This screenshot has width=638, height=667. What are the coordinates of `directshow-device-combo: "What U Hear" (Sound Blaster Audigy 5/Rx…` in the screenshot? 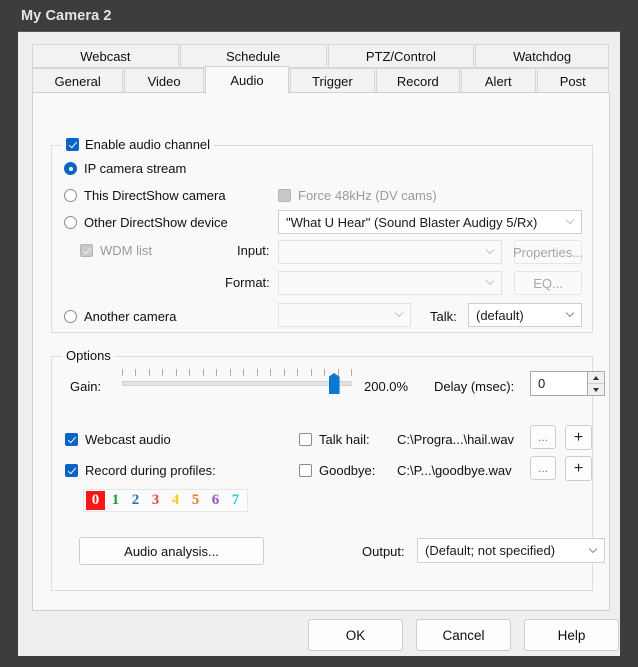 It's located at (430, 222).